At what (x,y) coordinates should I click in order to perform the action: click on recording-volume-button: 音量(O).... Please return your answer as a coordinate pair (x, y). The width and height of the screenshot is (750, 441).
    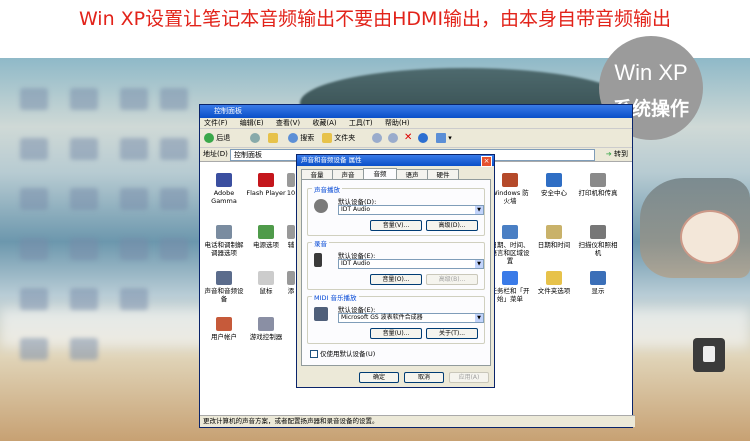
    Looking at the image, I should click on (396, 279).